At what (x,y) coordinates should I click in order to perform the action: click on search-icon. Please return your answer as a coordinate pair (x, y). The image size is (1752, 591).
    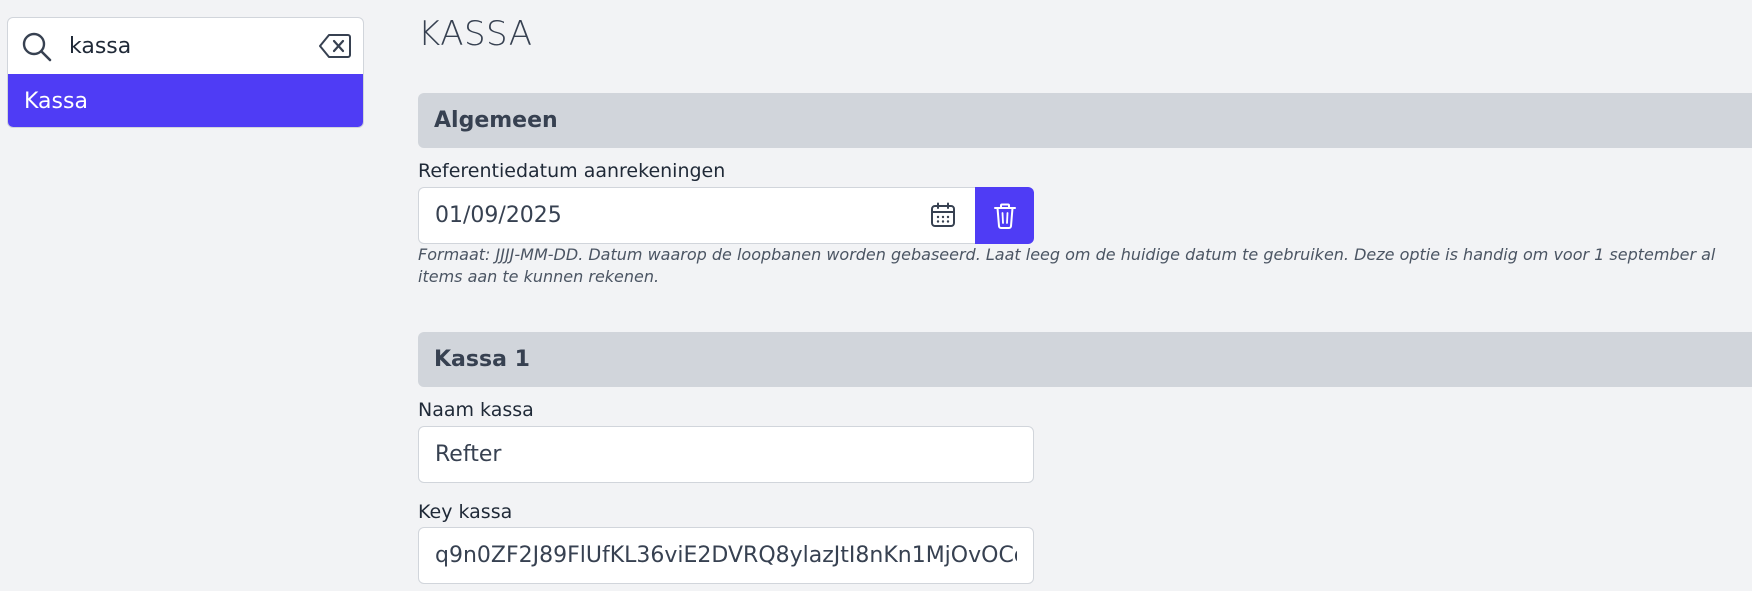
    Looking at the image, I should click on (37, 47).